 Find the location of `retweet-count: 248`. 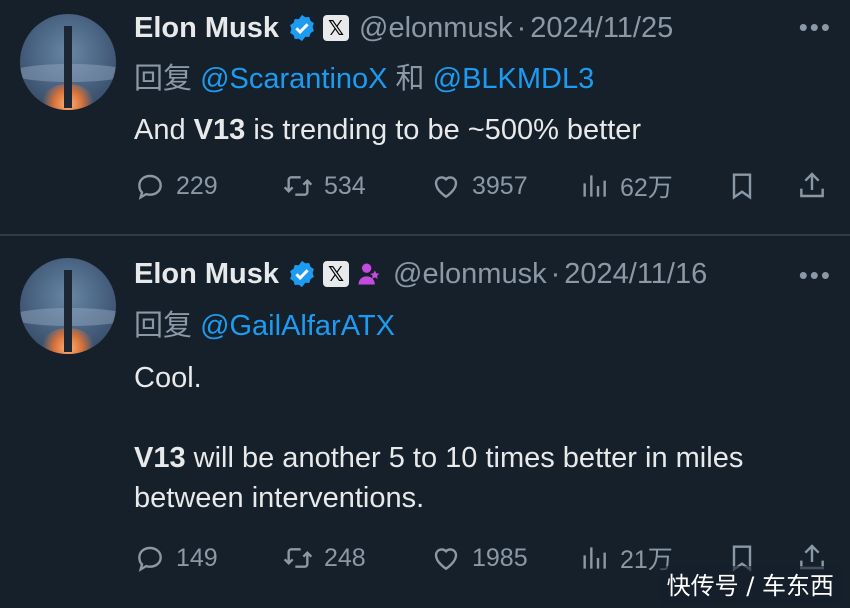

retweet-count: 248 is located at coordinates (345, 557).